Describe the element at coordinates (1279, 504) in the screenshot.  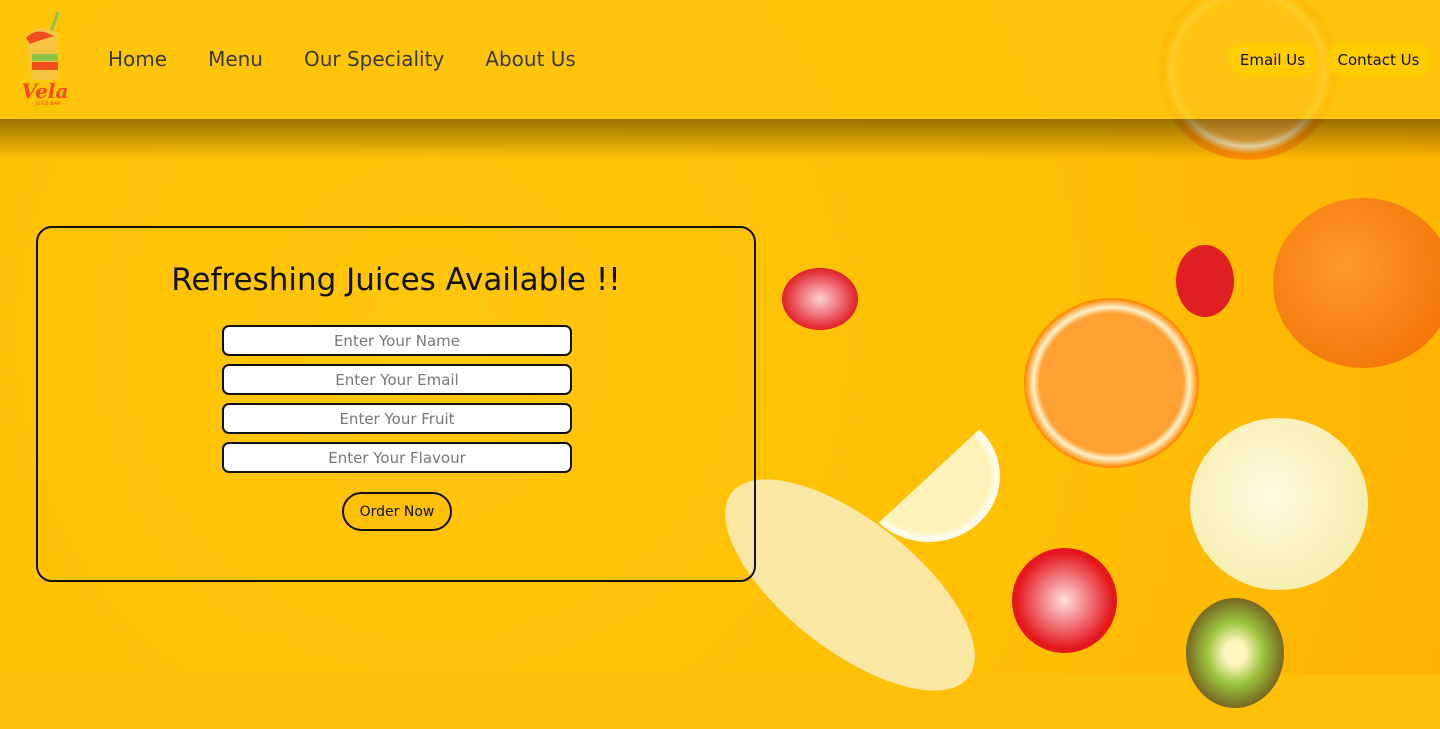
I see `apple-image` at that location.